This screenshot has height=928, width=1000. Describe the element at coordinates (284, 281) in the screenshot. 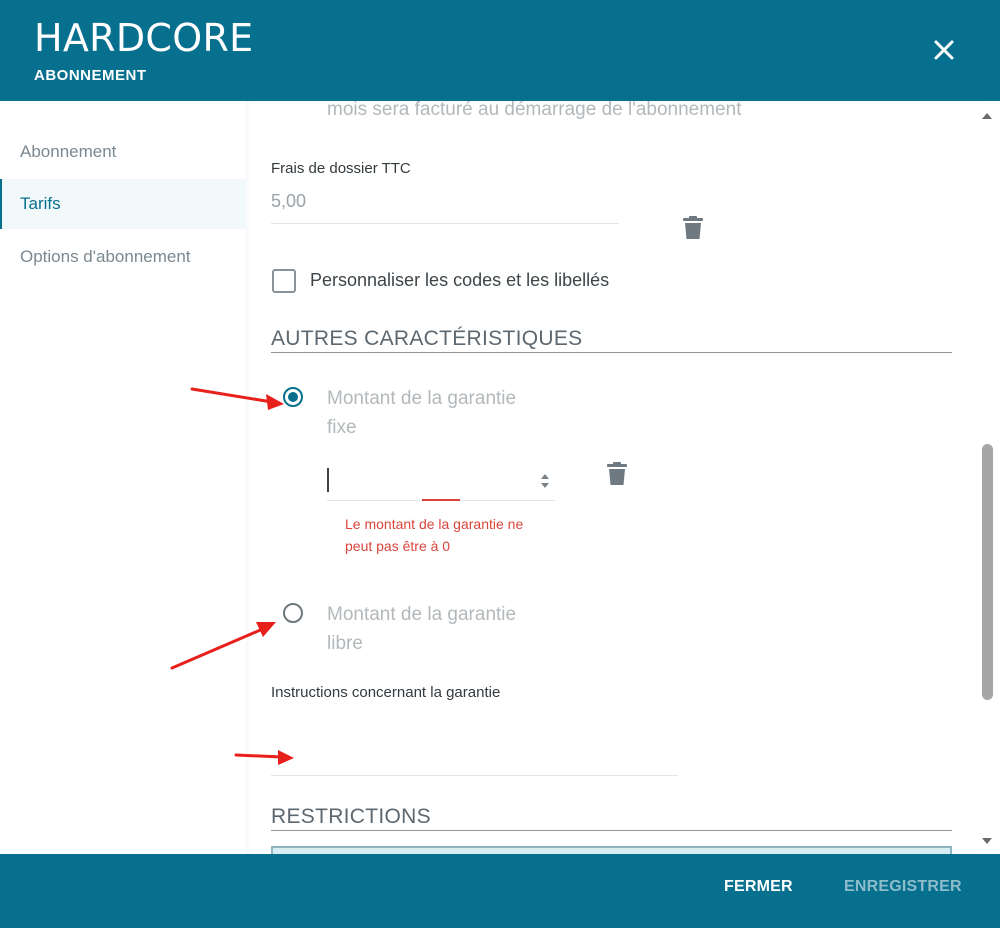

I see `customize-checkbox` at that location.